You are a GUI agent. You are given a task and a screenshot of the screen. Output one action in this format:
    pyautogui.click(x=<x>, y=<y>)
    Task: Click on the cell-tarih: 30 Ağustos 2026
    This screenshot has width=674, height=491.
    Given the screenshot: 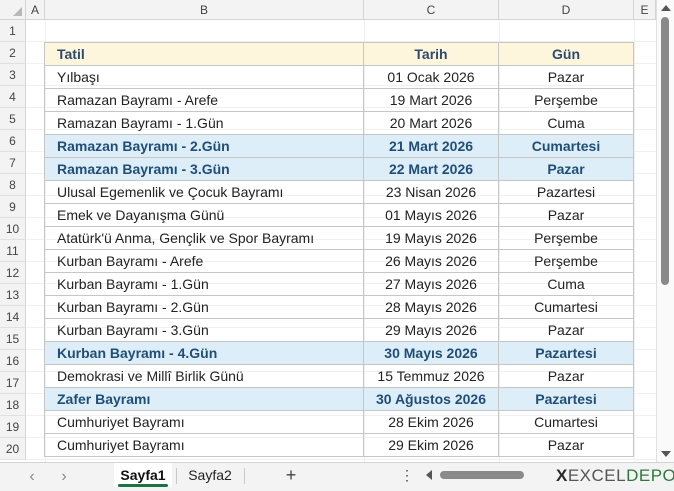 What is the action you would take?
    pyautogui.click(x=431, y=399)
    